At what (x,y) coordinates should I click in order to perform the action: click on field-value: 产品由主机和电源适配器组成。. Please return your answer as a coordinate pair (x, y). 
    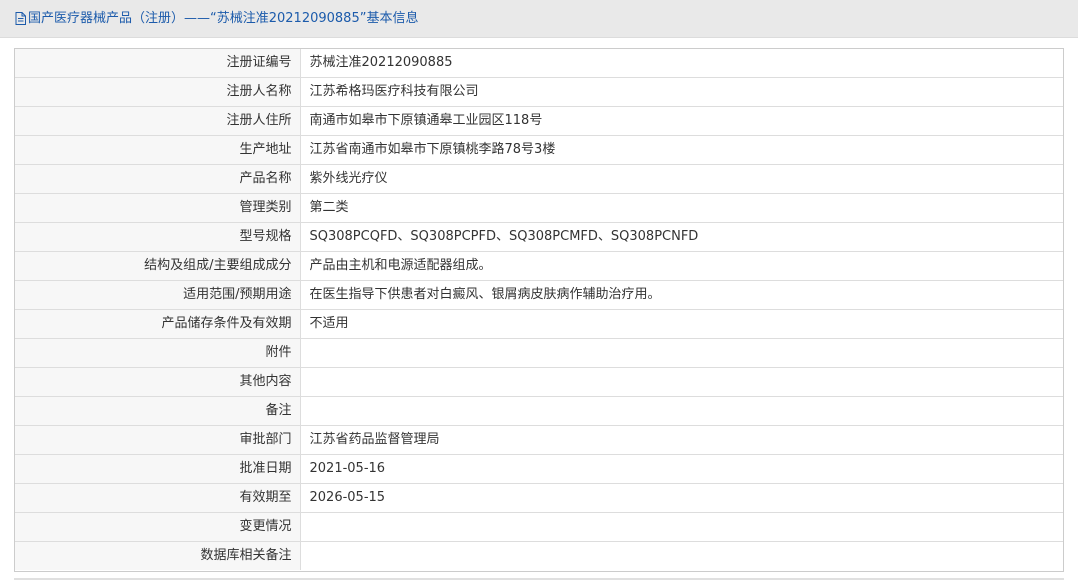
    Looking at the image, I should click on (681, 266).